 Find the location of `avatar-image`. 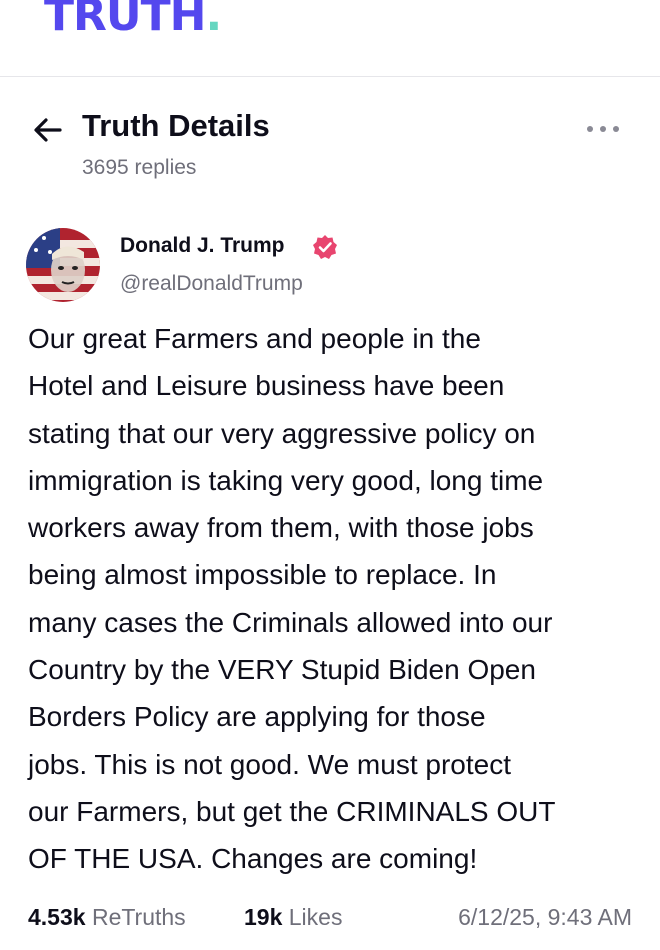

avatar-image is located at coordinates (63, 265).